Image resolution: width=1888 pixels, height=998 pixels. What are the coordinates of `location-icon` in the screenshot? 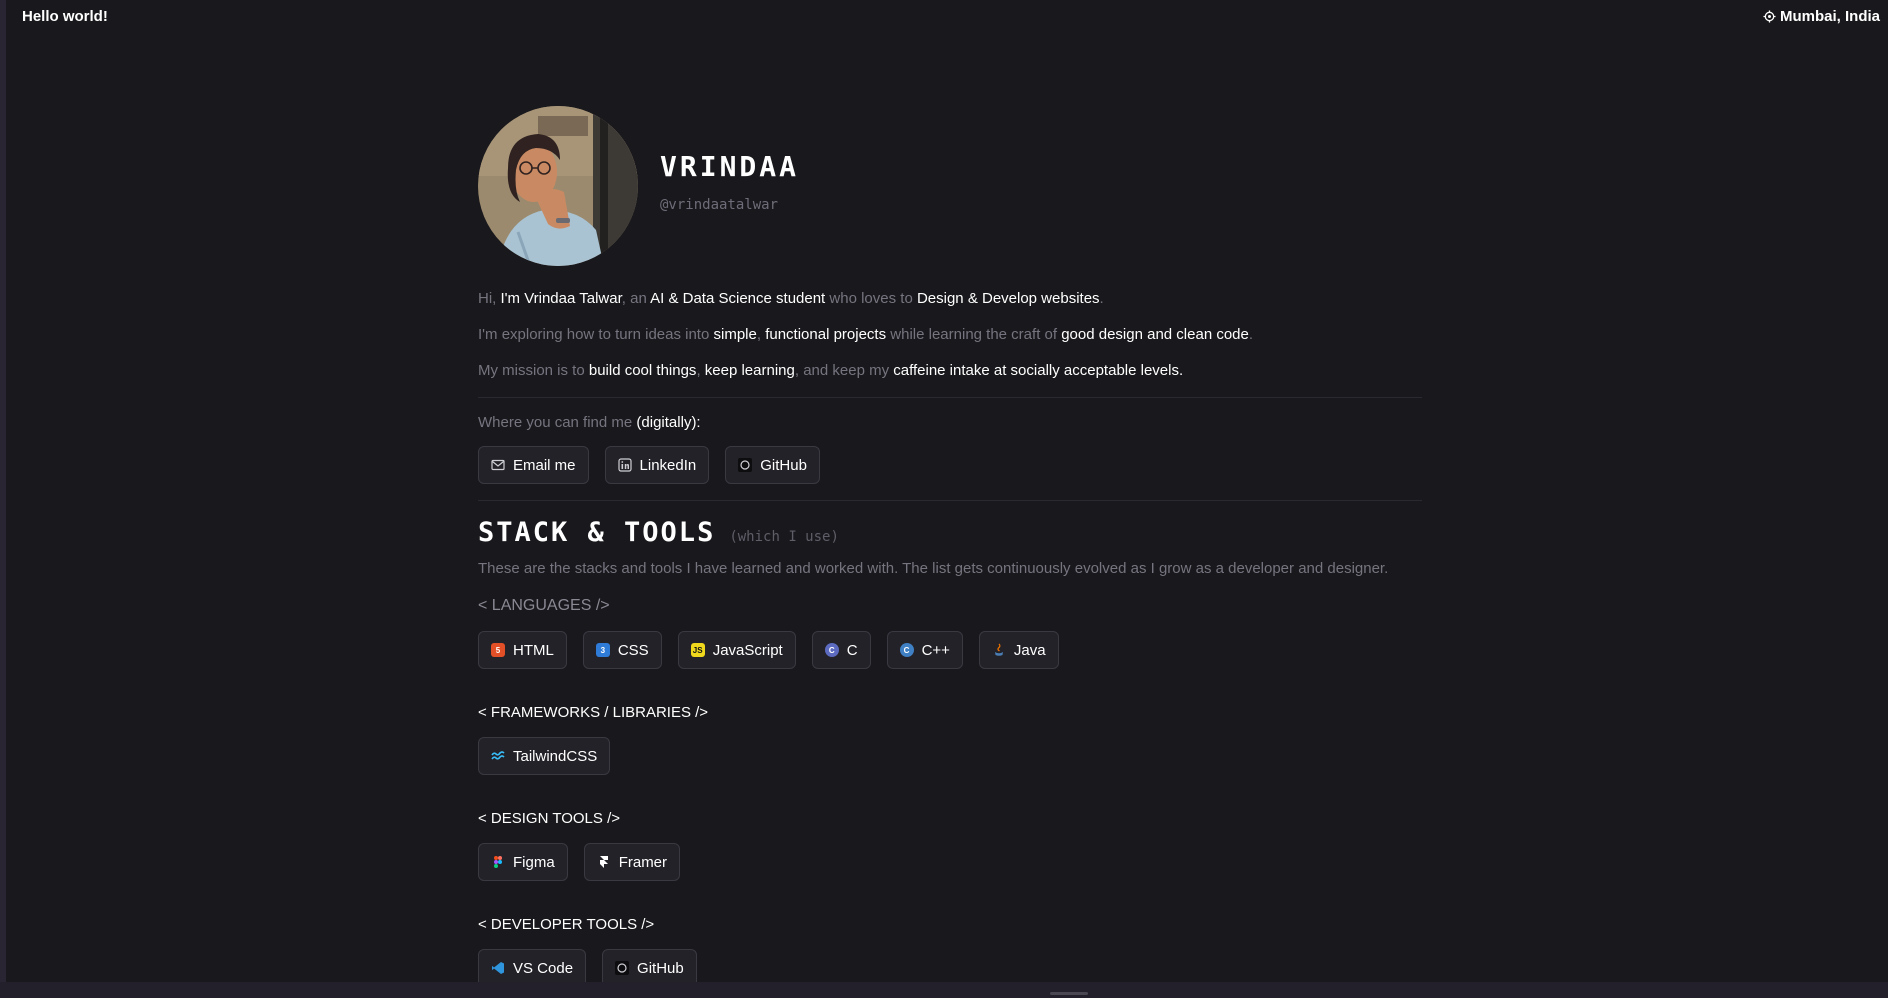 It's located at (1769, 16).